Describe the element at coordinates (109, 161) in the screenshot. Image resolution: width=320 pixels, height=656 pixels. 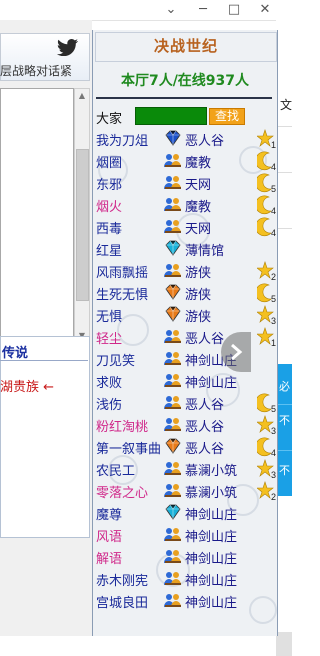
I see `player-name: 烟圈` at that location.